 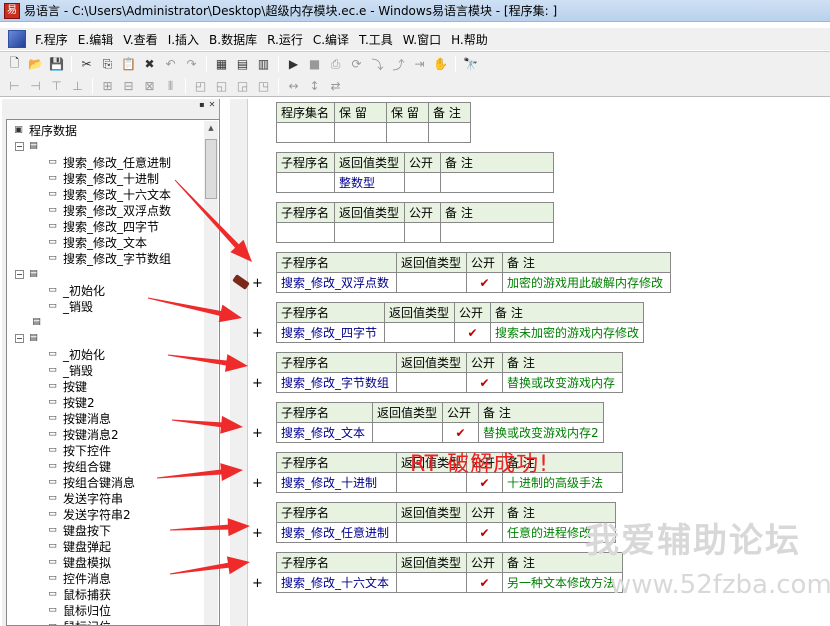 What do you see at coordinates (95, 39) in the screenshot?
I see `menu-edit: E.编辑` at bounding box center [95, 39].